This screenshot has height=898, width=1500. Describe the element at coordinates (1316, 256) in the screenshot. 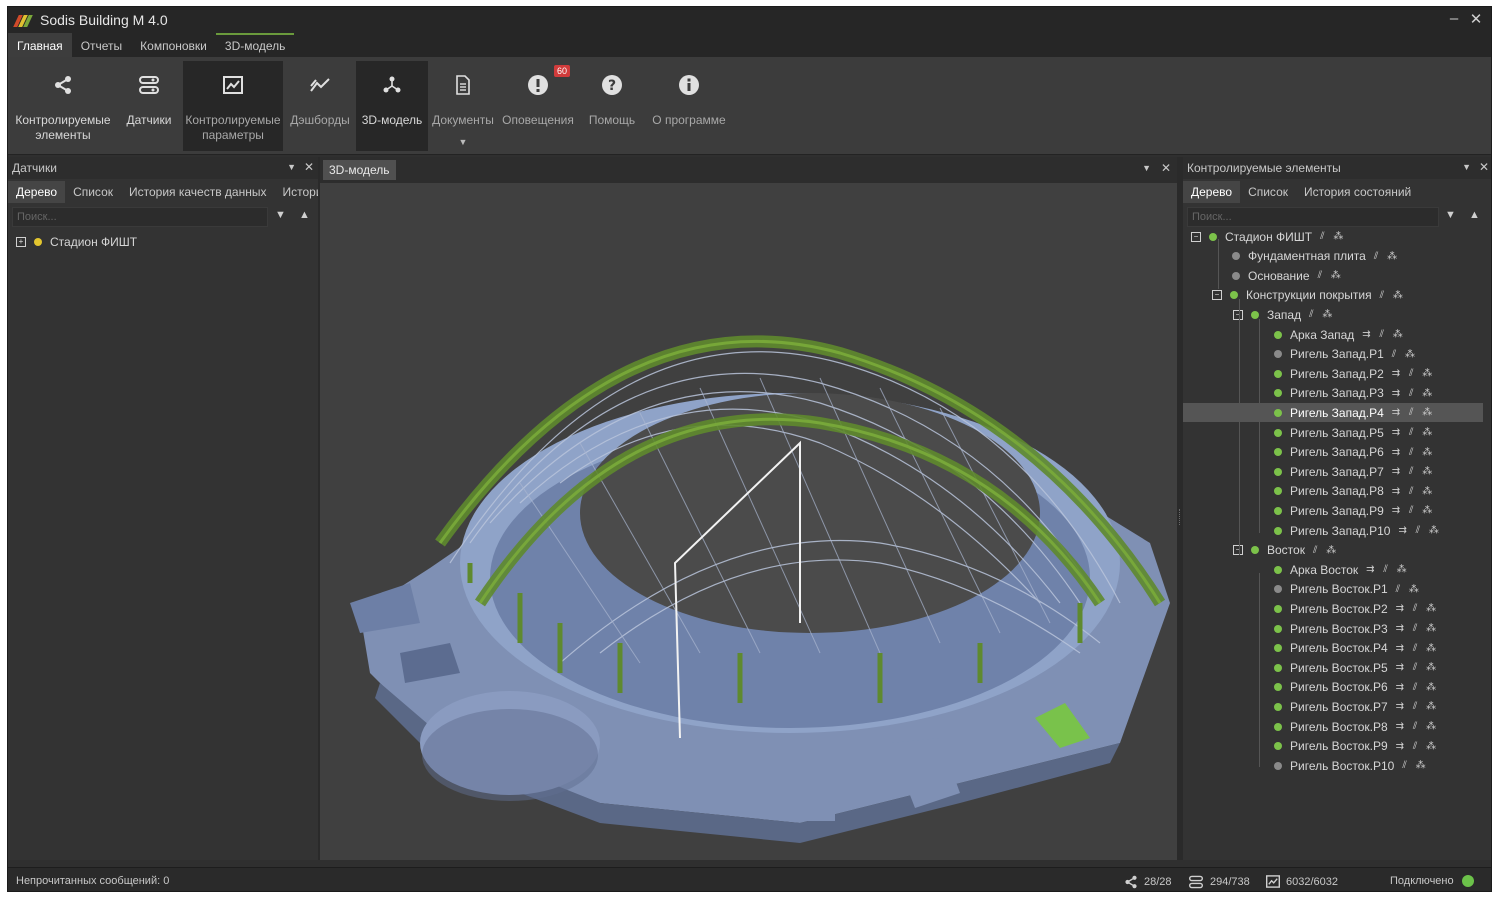

I see `tree-item: Фундаментная плита ⫽ ⁂` at that location.